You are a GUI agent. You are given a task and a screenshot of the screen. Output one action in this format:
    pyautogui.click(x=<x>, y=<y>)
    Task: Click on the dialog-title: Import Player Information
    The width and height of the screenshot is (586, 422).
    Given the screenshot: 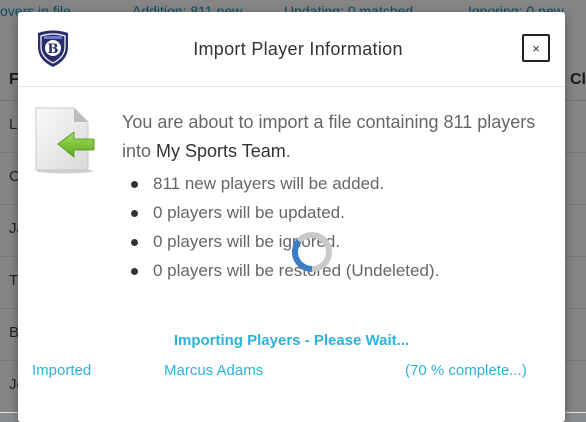 What is the action you would take?
    pyautogui.click(x=298, y=49)
    